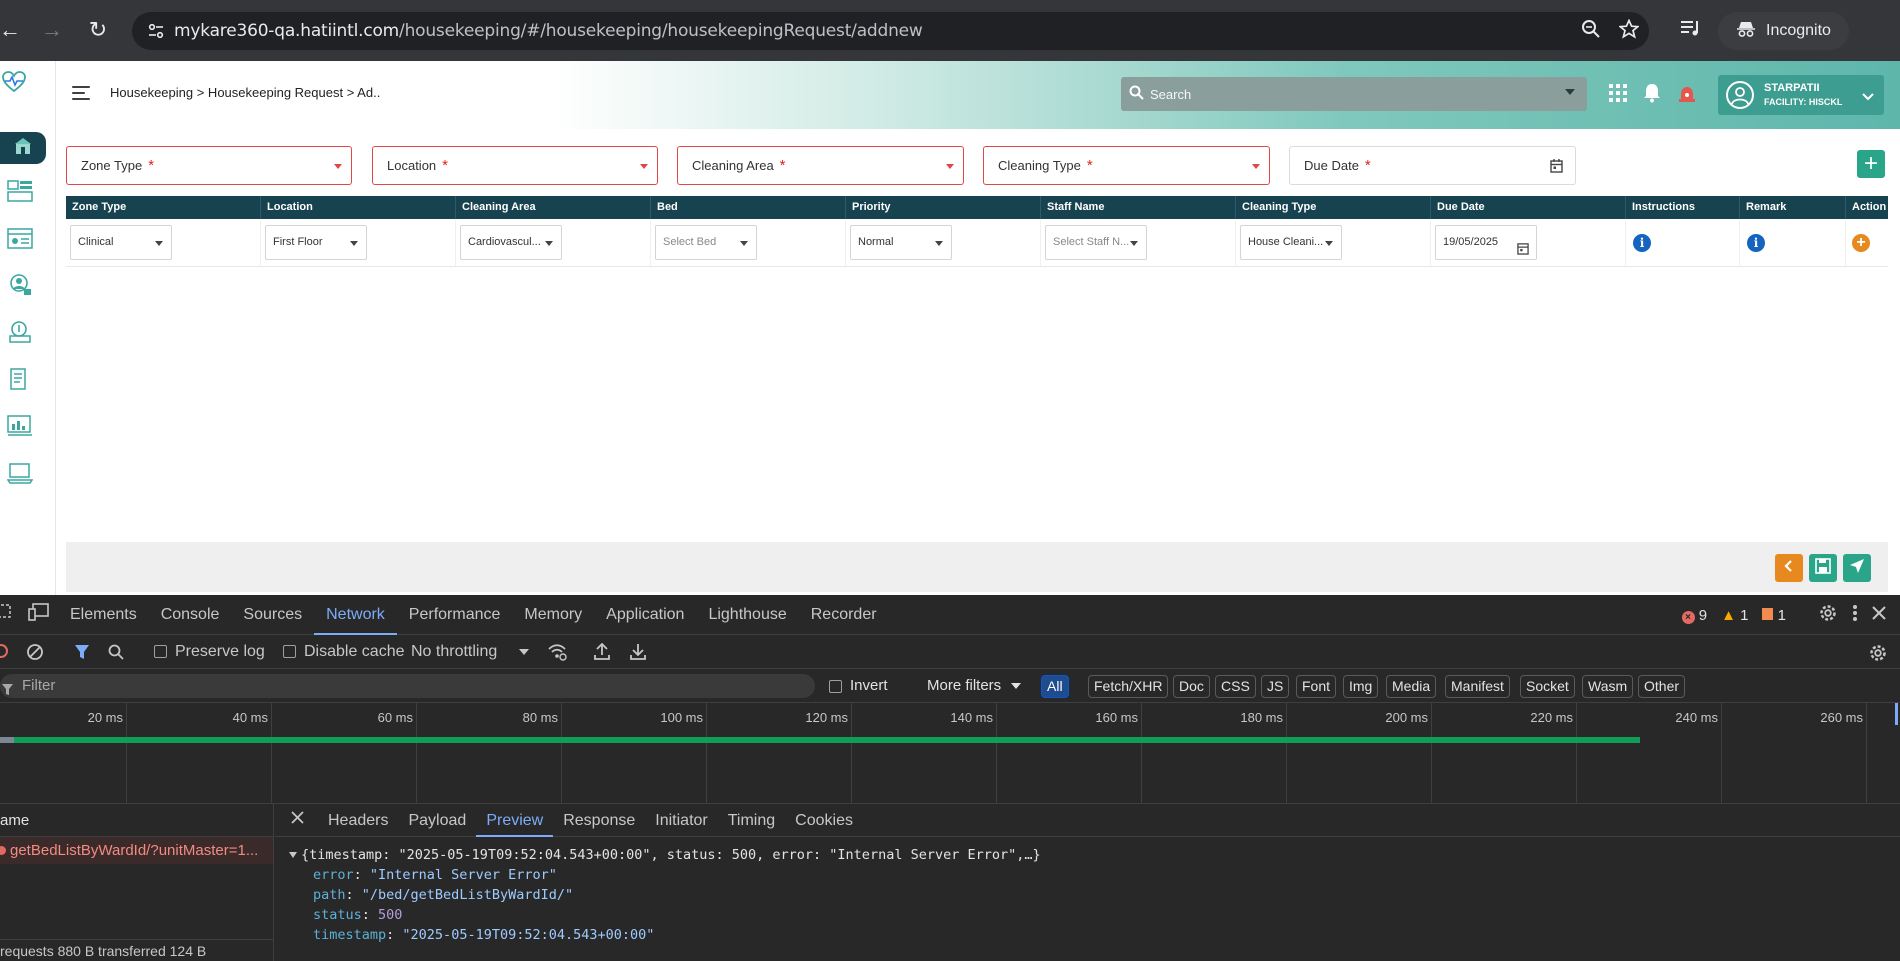  What do you see at coordinates (751, 820) in the screenshot?
I see `detail-tab-timing: Timing` at bounding box center [751, 820].